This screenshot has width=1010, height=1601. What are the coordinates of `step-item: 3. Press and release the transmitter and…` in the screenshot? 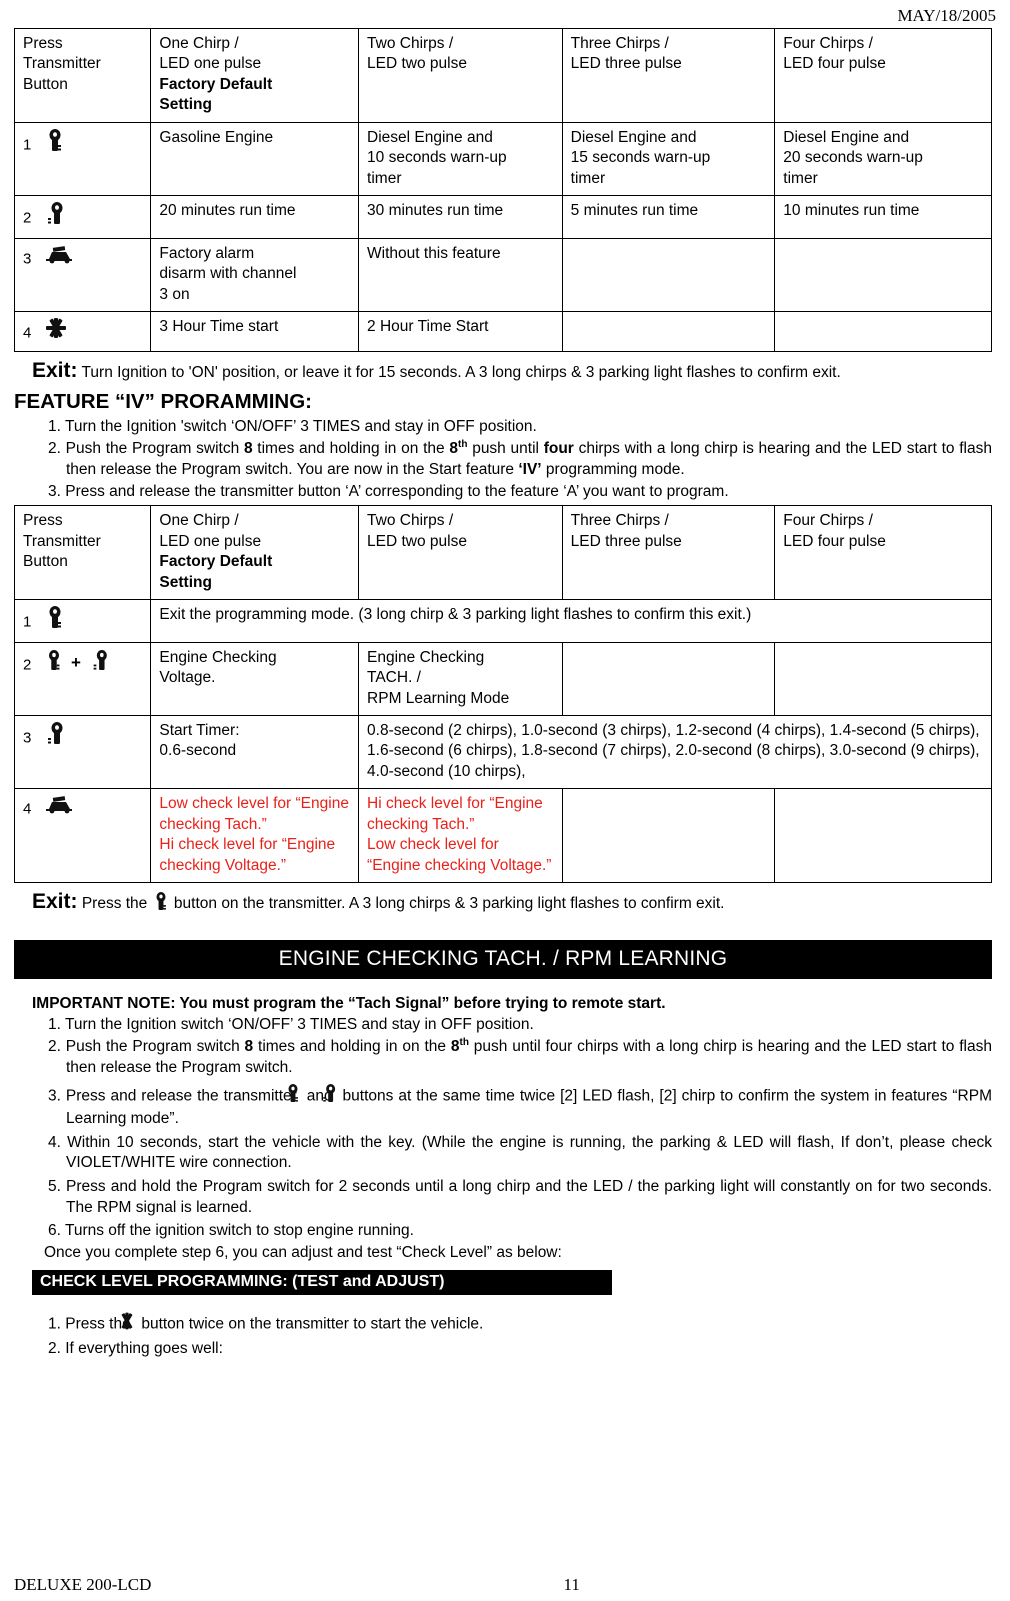 It's located at (520, 1106).